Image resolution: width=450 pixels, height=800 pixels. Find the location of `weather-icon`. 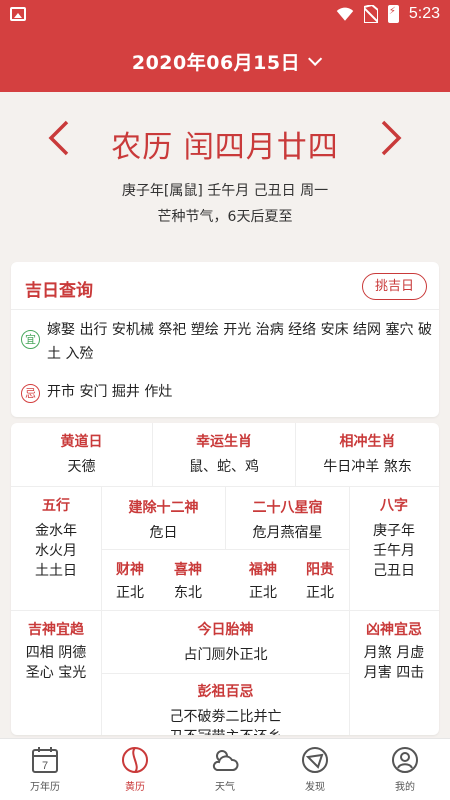

weather-icon is located at coordinates (225, 760).